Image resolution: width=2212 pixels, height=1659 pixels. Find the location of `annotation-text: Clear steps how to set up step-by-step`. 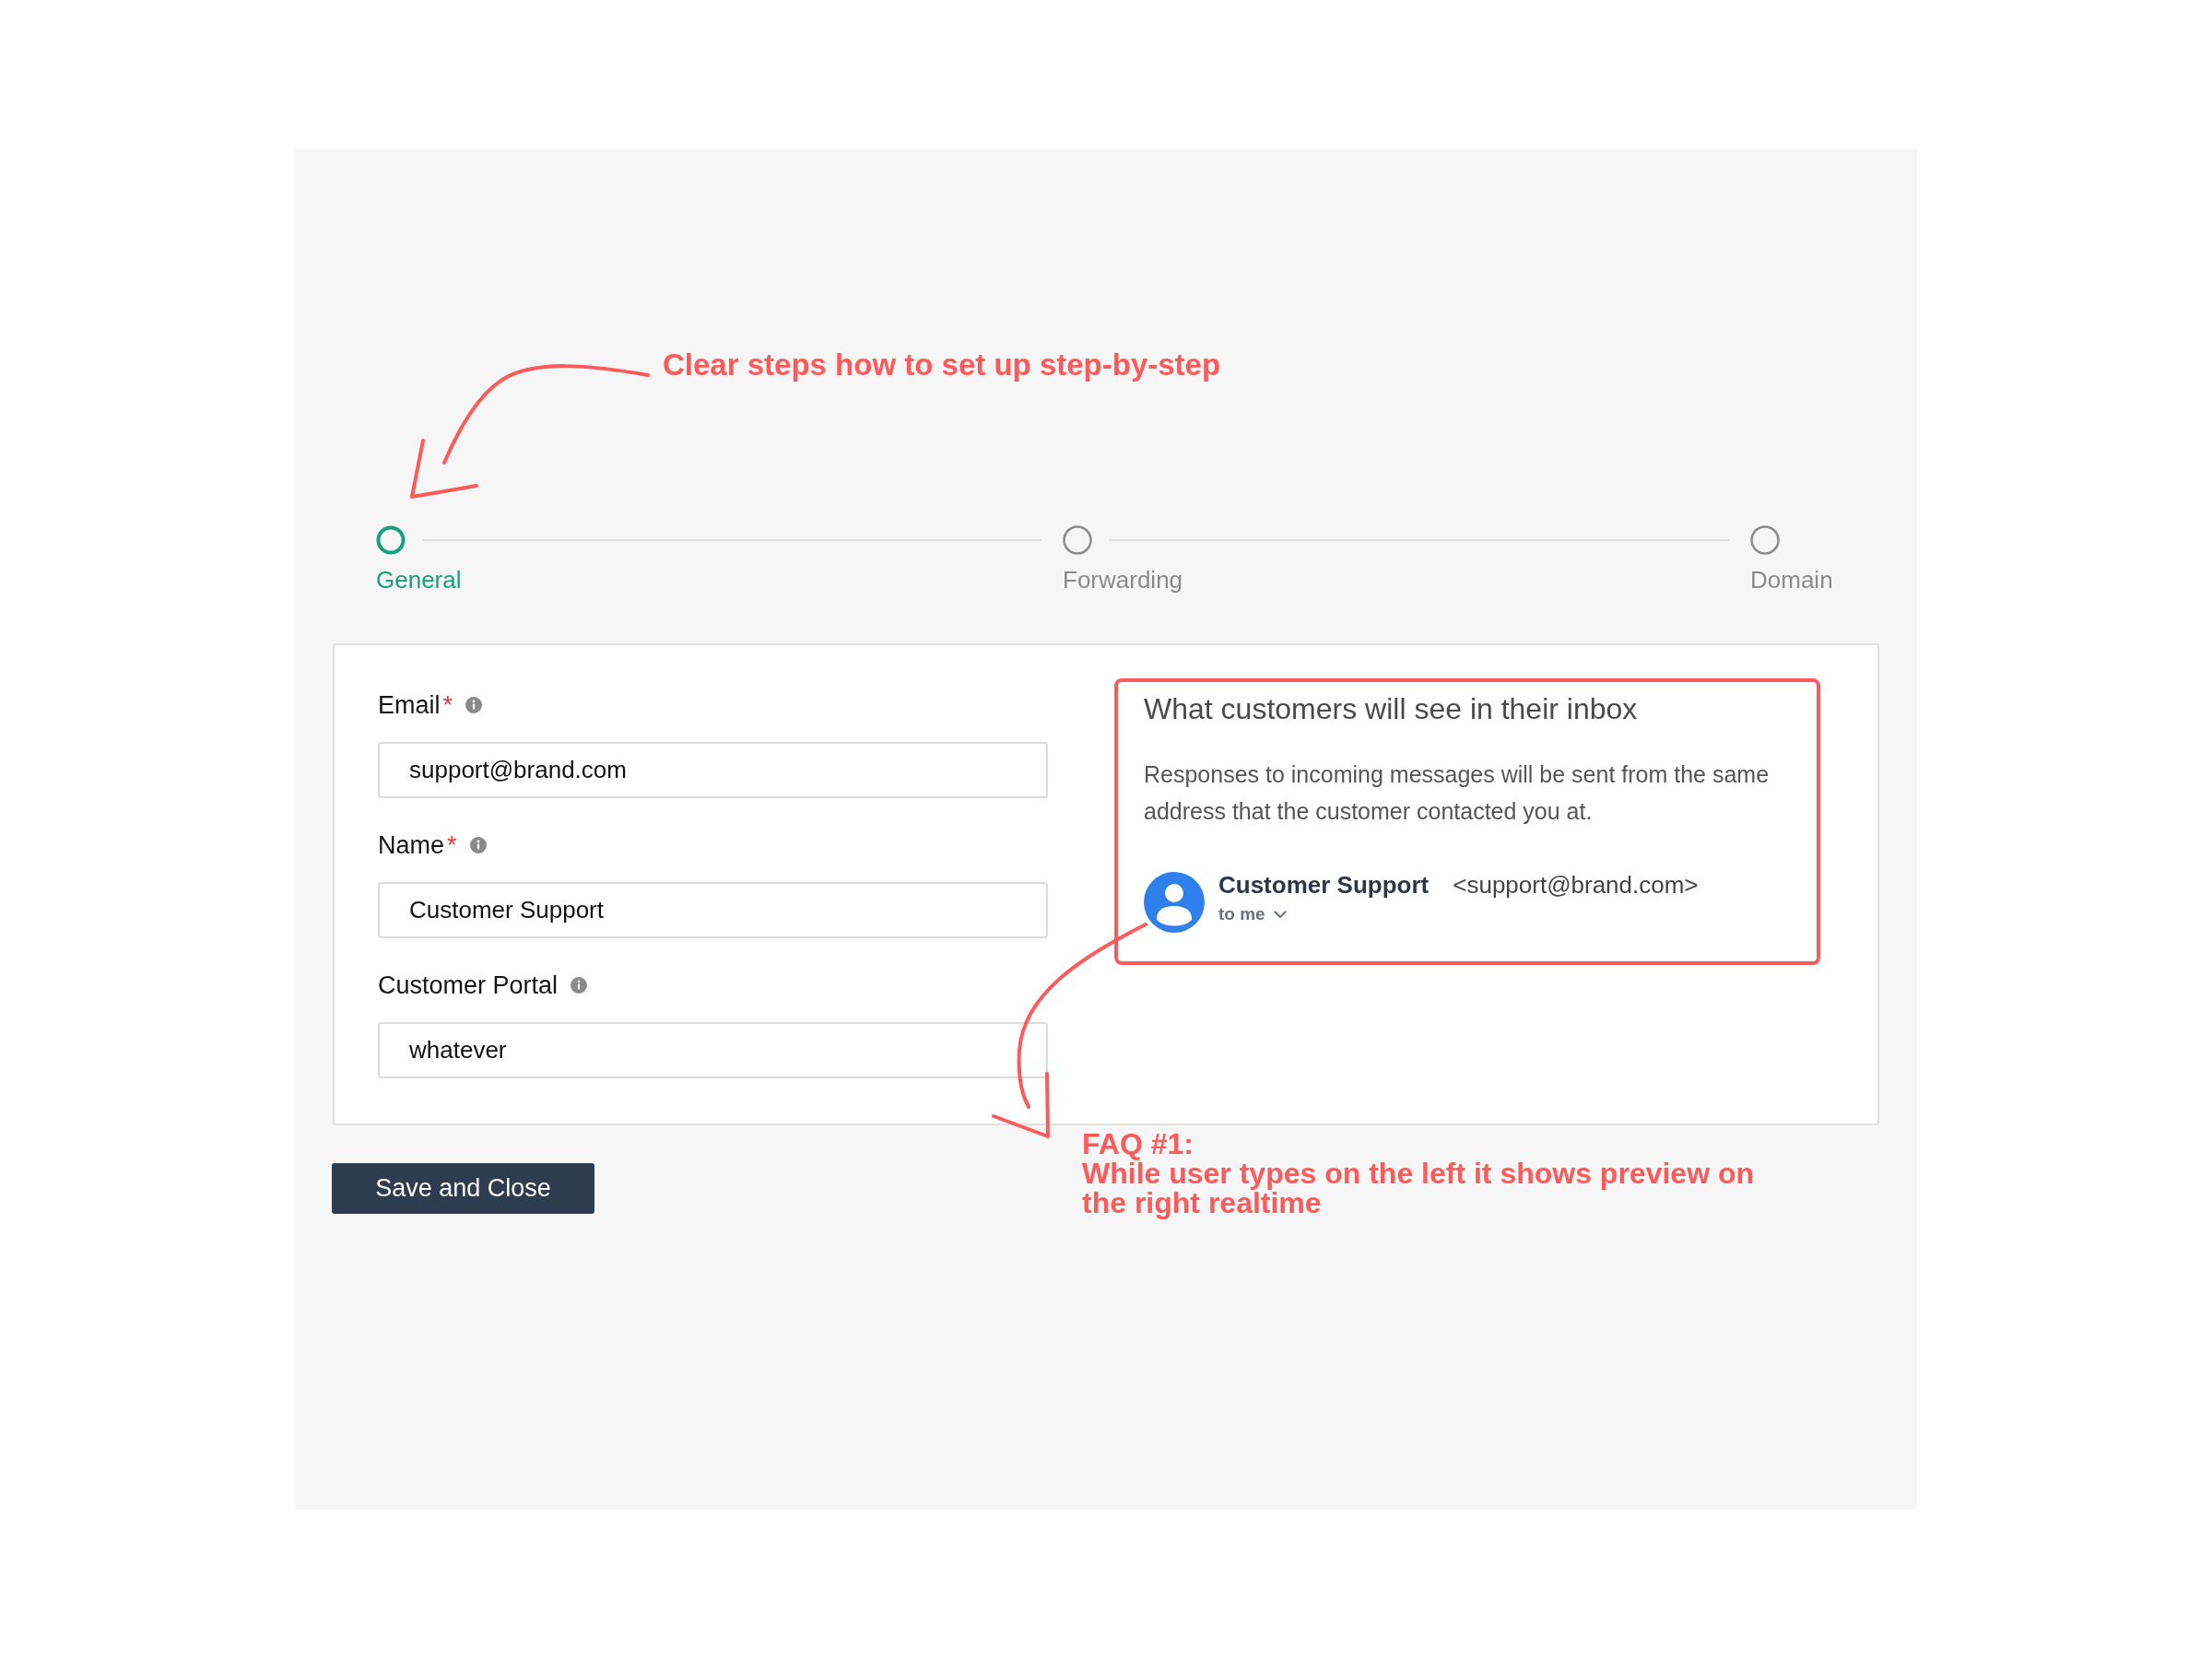

annotation-text: Clear steps how to set up step-by-step is located at coordinates (942, 365).